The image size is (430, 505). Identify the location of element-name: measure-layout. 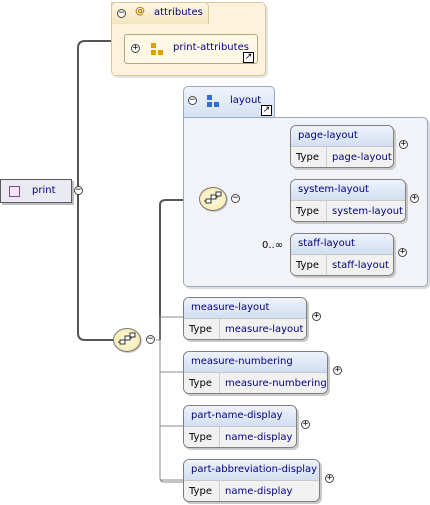
(245, 308).